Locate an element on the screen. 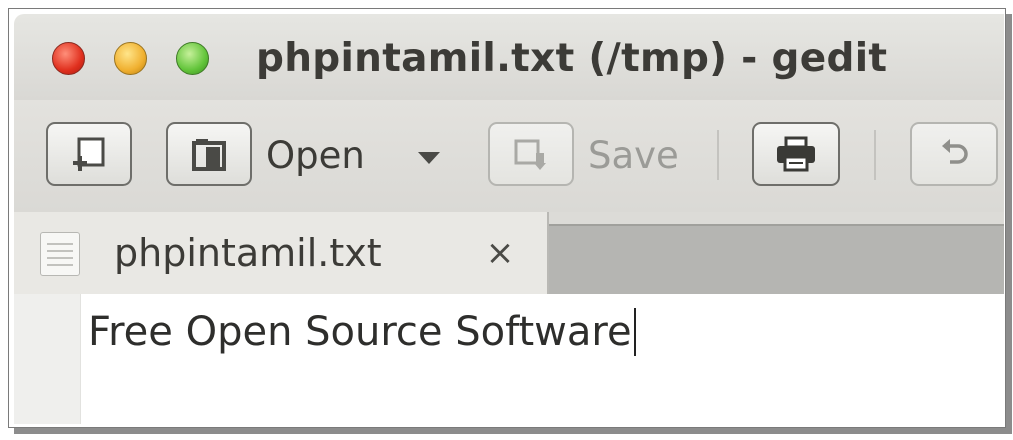 The height and width of the screenshot is (440, 1013). new-document-icon is located at coordinates (89, 154).